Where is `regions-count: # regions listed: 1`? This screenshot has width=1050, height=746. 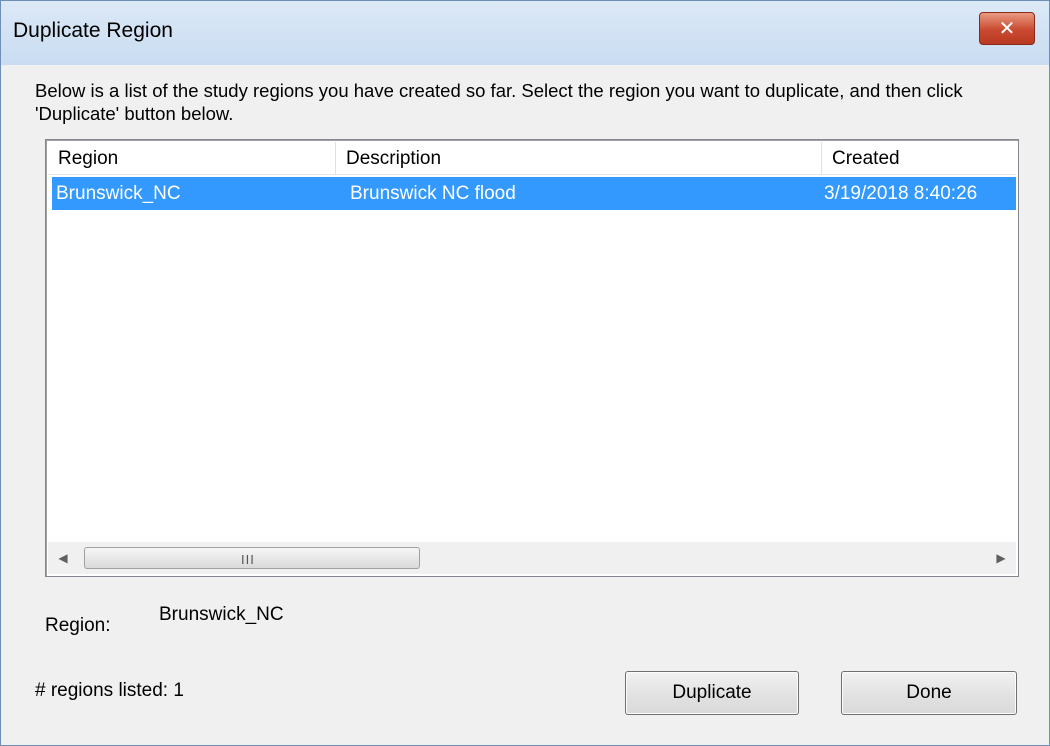
regions-count: # regions listed: 1 is located at coordinates (109, 690).